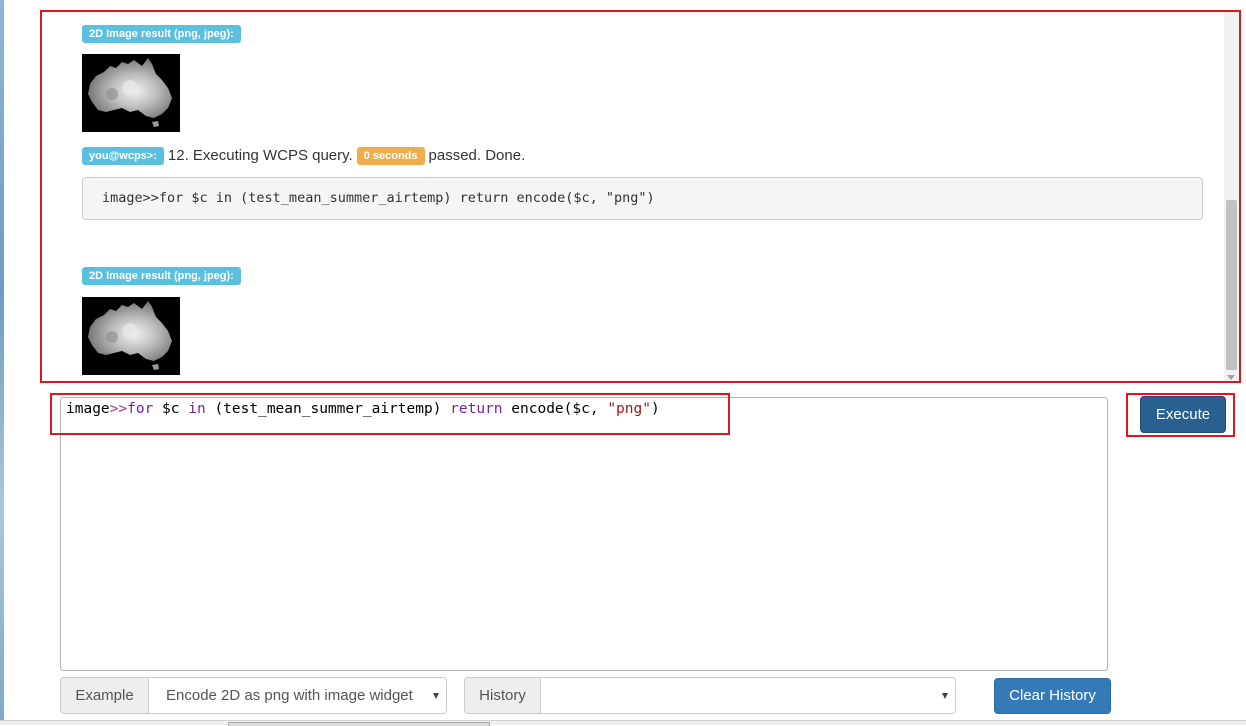 Image resolution: width=1246 pixels, height=726 pixels. I want to click on status-message: 12. Executing WCPS query., so click(260, 155).